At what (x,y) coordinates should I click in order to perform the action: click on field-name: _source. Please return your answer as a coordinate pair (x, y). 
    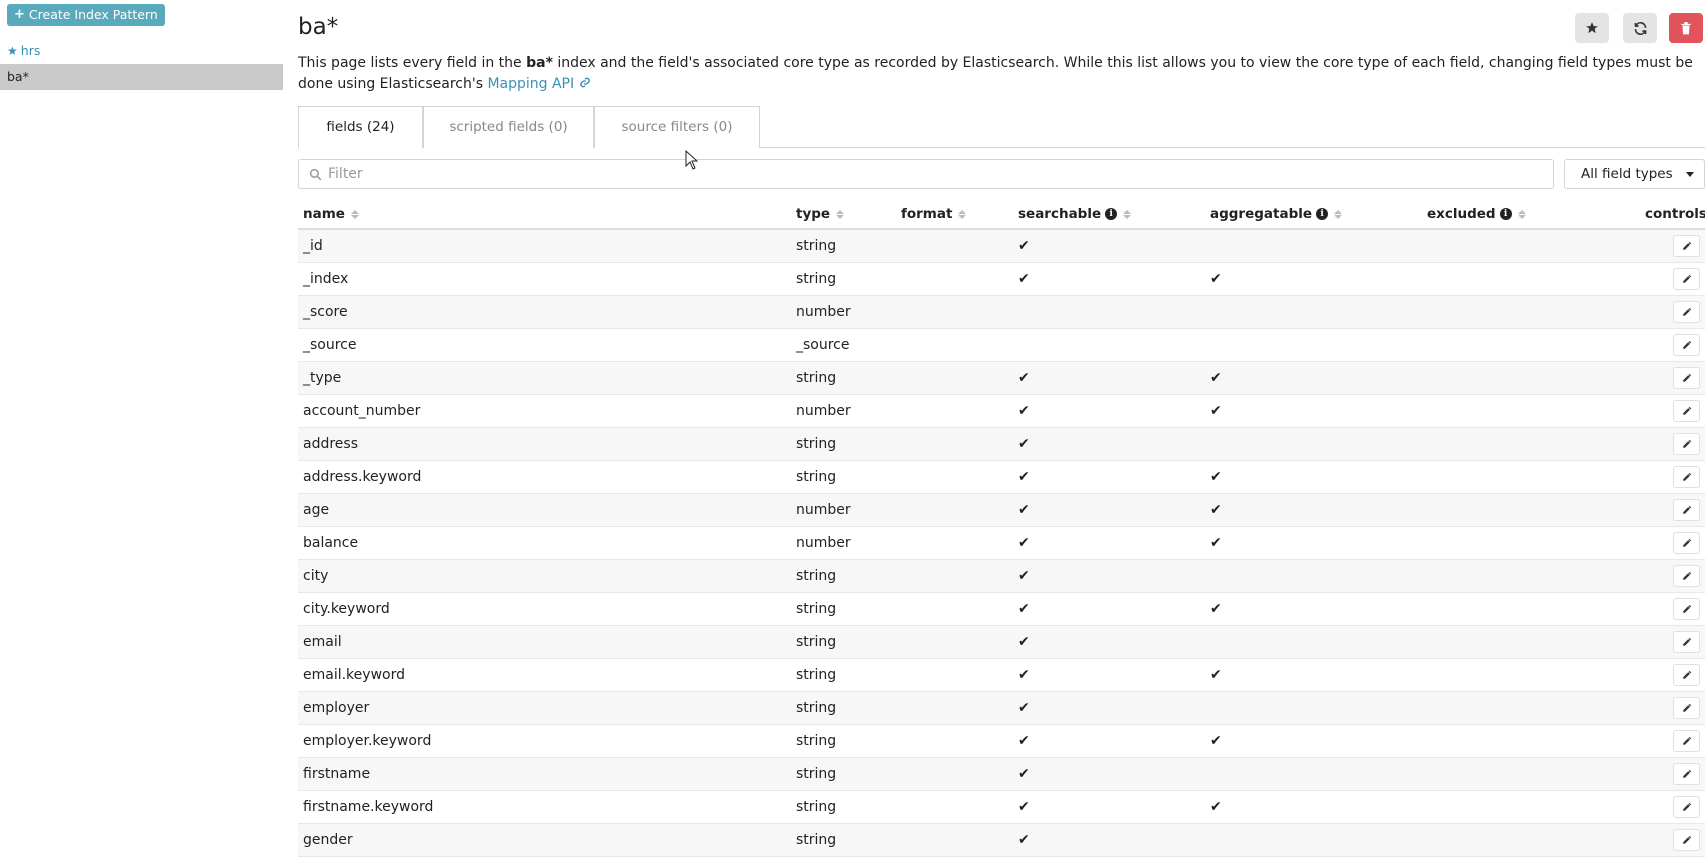
    Looking at the image, I should click on (330, 345).